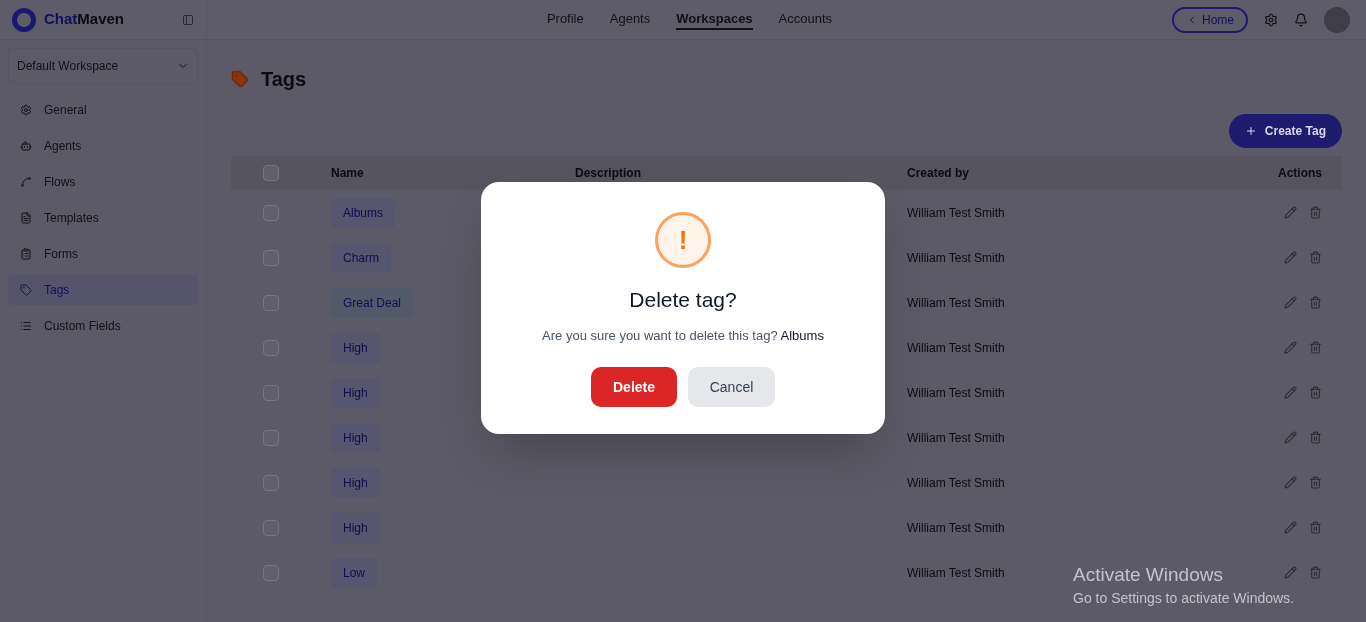 This screenshot has width=1366, height=622. I want to click on activation-subtitle: Go to Settings to activate Windows., so click(1183, 598).